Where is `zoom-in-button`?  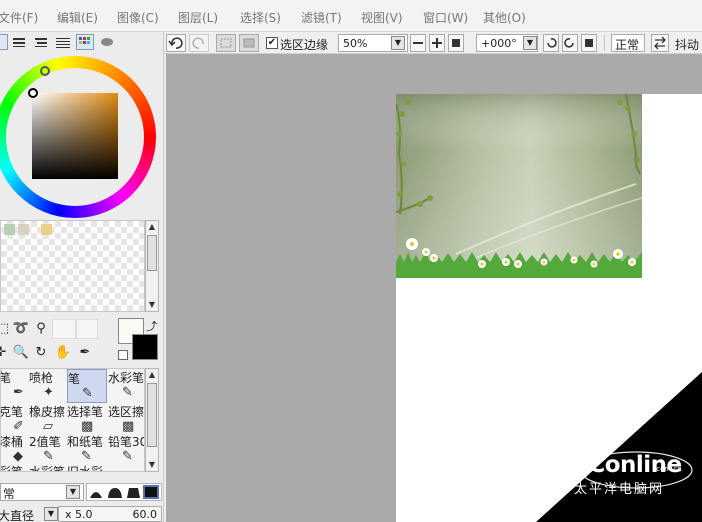
zoom-in-button is located at coordinates (437, 43).